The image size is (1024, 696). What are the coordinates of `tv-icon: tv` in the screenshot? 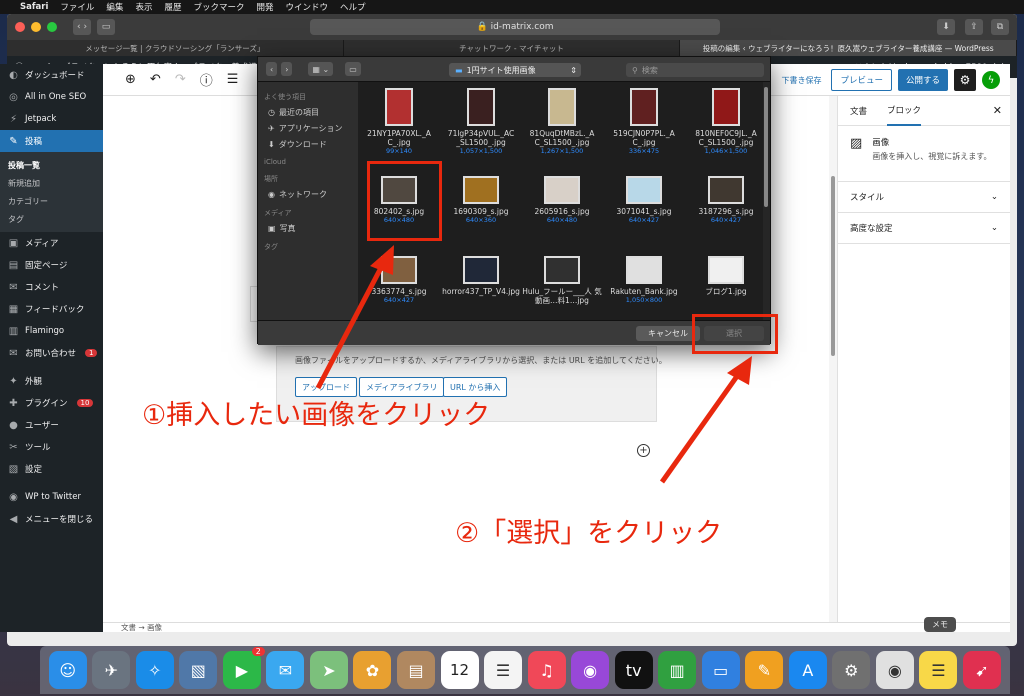 It's located at (633, 670).